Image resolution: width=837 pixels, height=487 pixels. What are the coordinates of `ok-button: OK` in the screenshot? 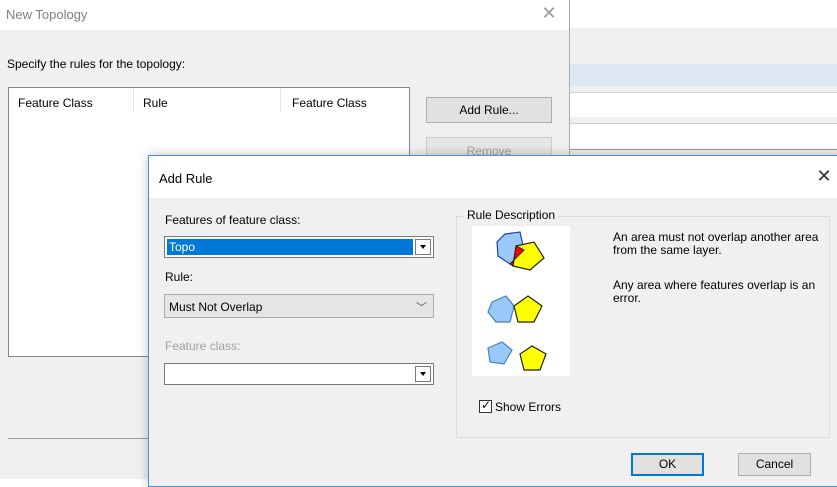 It's located at (667, 464).